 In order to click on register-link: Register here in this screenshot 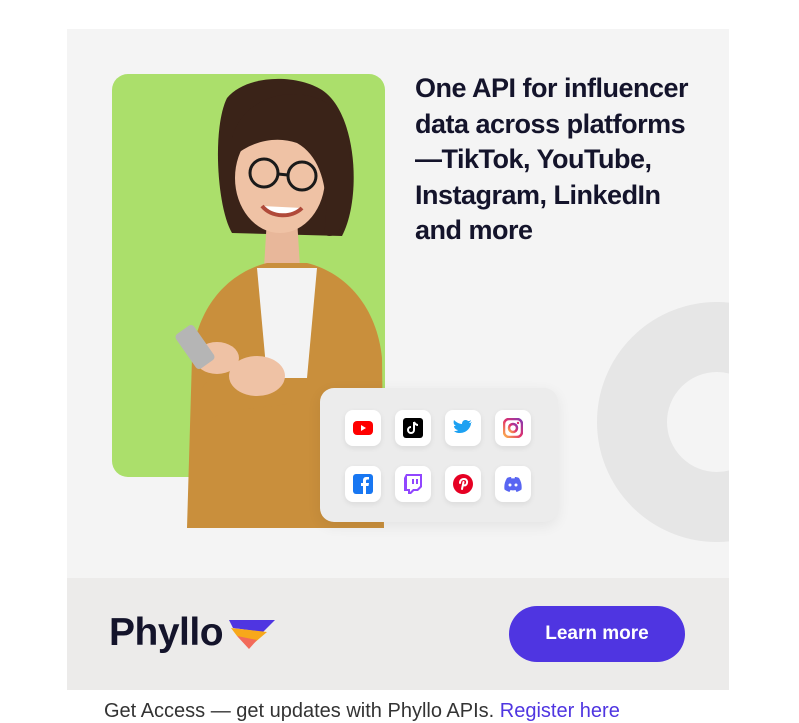, I will do `click(560, 711)`.